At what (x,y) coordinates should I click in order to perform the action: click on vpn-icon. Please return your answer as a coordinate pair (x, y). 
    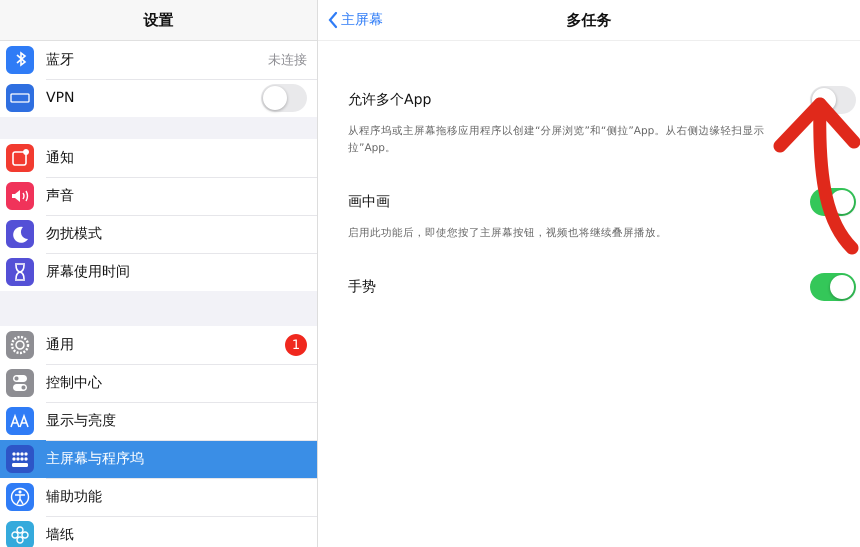
    Looking at the image, I should click on (20, 98).